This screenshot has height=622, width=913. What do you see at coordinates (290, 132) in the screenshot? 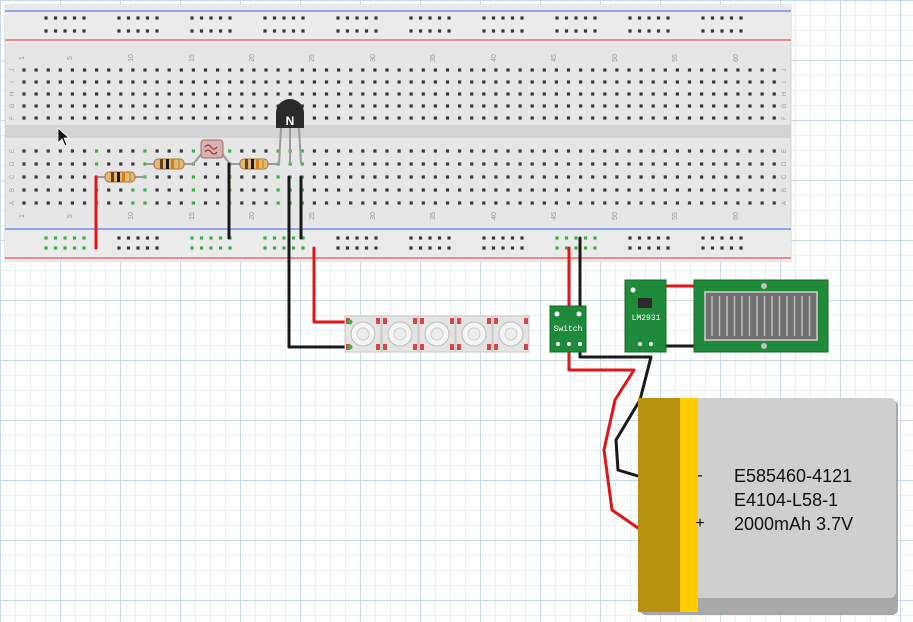
I see `npn-transistor: N` at bounding box center [290, 132].